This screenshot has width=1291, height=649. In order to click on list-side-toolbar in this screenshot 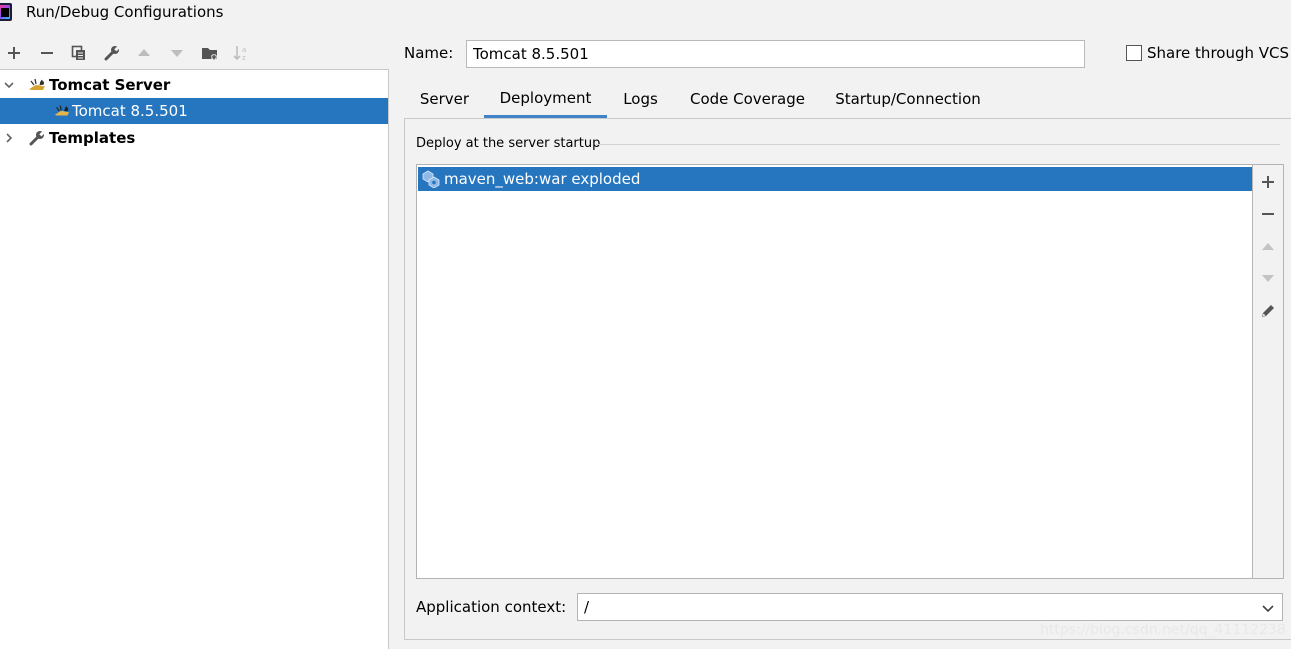, I will do `click(1268, 371)`.